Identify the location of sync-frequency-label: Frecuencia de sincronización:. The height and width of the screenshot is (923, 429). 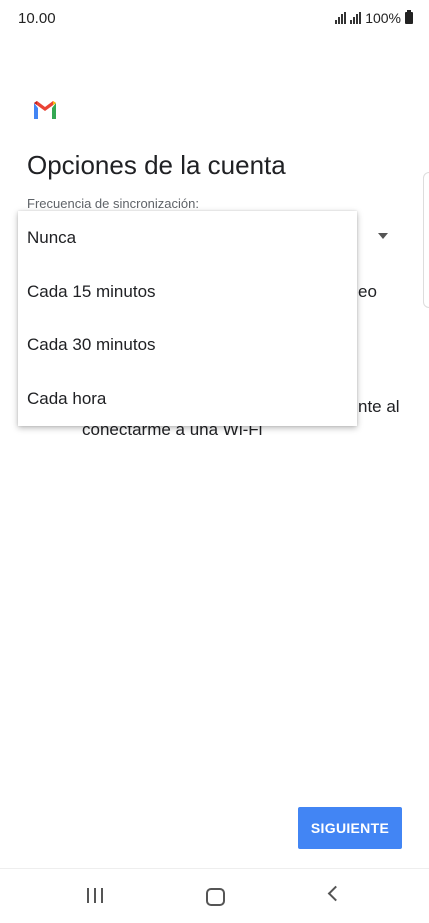
(113, 203).